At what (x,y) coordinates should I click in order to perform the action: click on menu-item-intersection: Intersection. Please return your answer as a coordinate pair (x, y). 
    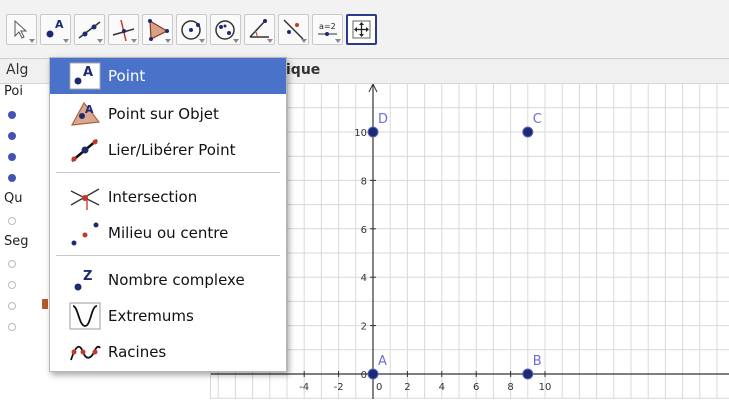
    Looking at the image, I should click on (168, 197).